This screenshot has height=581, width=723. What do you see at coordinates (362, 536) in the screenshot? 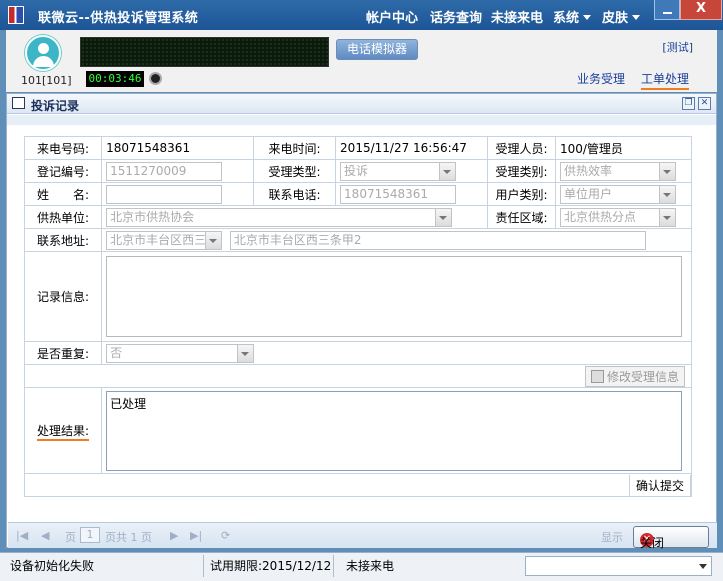
I see `pager-bar: |◀ ◀ 页 1 页共 1 页 ▶ ▶| ⟳ 显示 ✕ 关闭` at bounding box center [362, 536].